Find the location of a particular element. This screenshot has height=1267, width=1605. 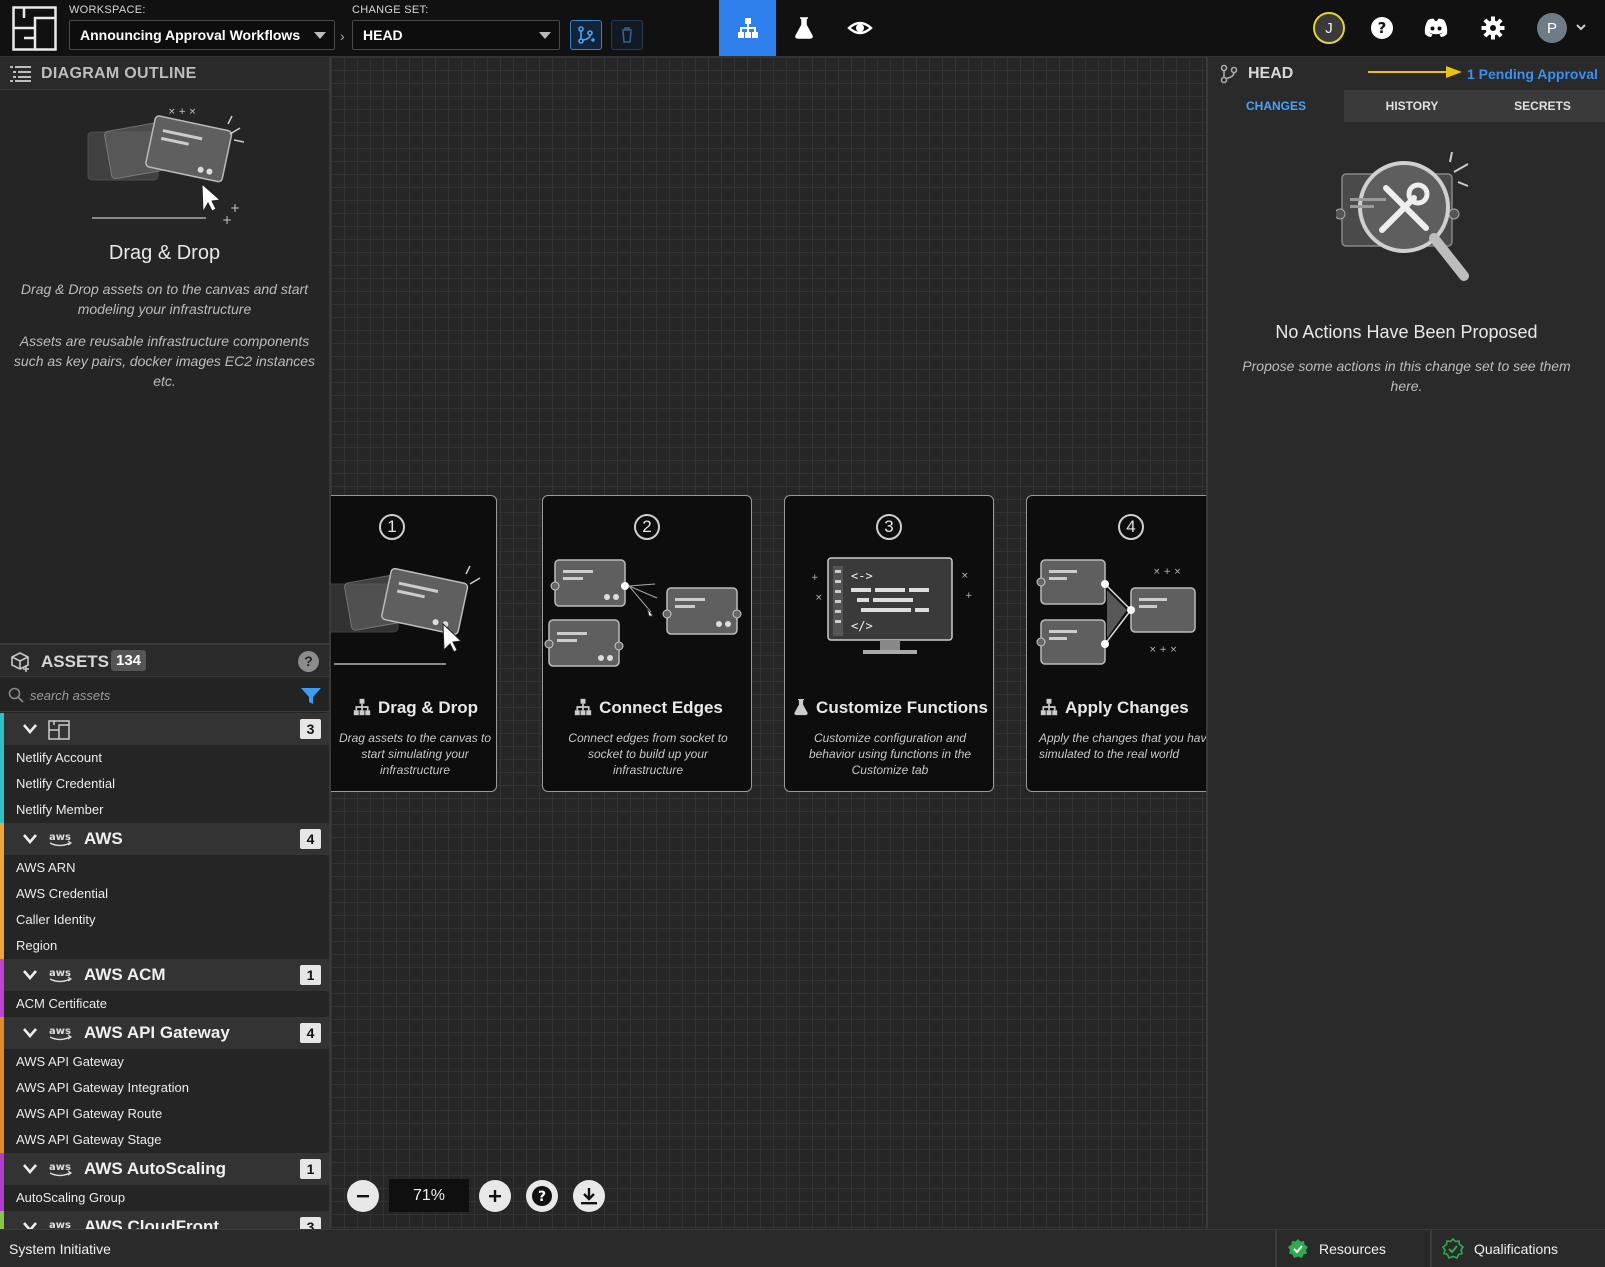

filter-icon is located at coordinates (311, 696).